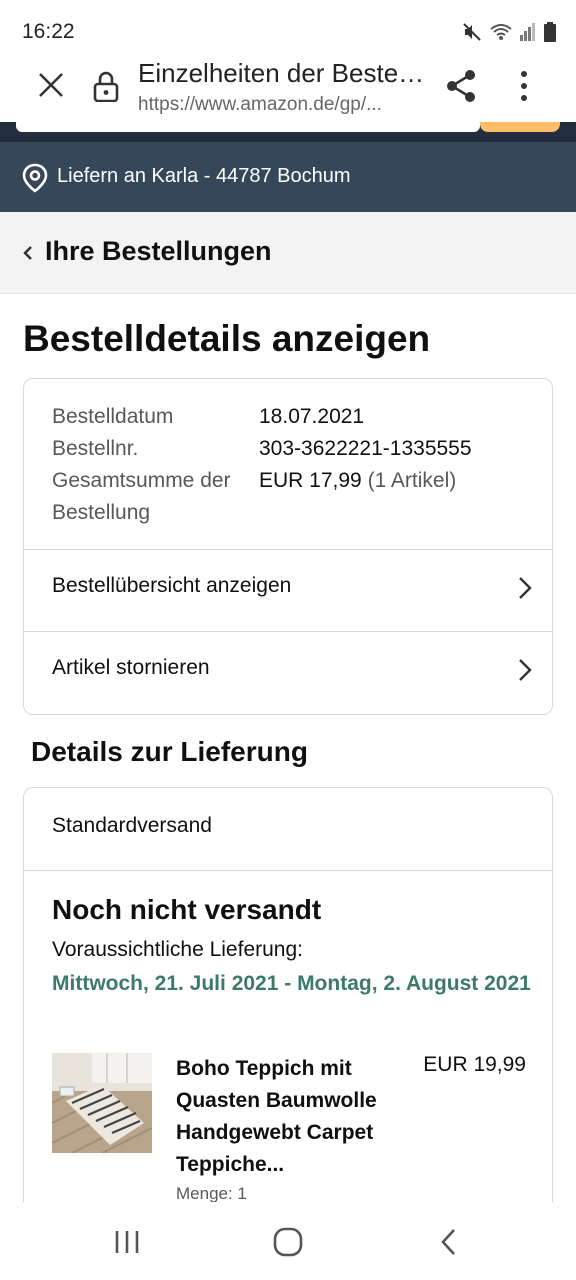 The height and width of the screenshot is (1280, 576). Describe the element at coordinates (288, 253) in the screenshot. I see `breadcrumb: Ihre Bestellungen` at that location.